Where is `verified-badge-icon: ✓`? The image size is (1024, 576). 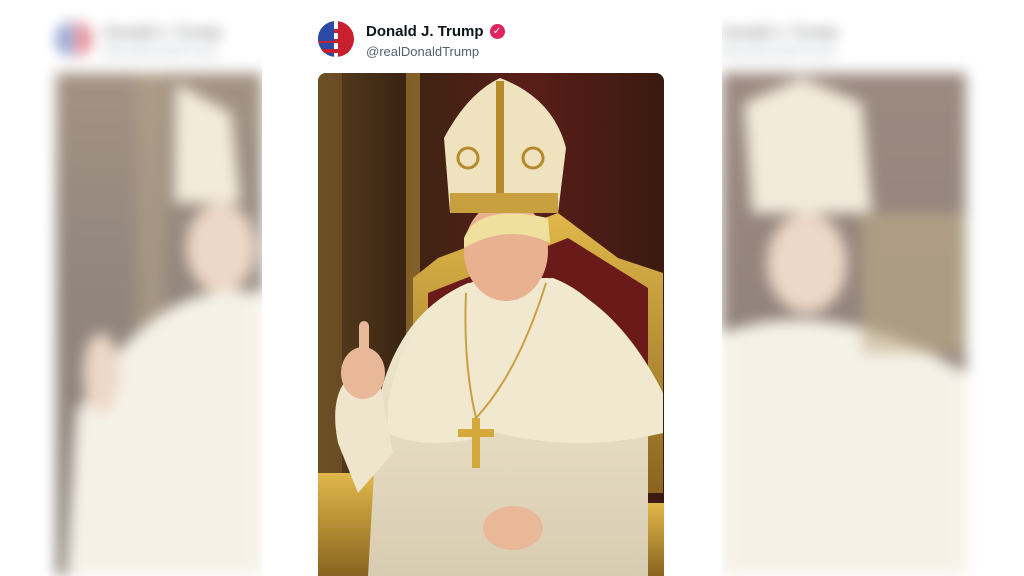
verified-badge-icon: ✓ is located at coordinates (497, 31).